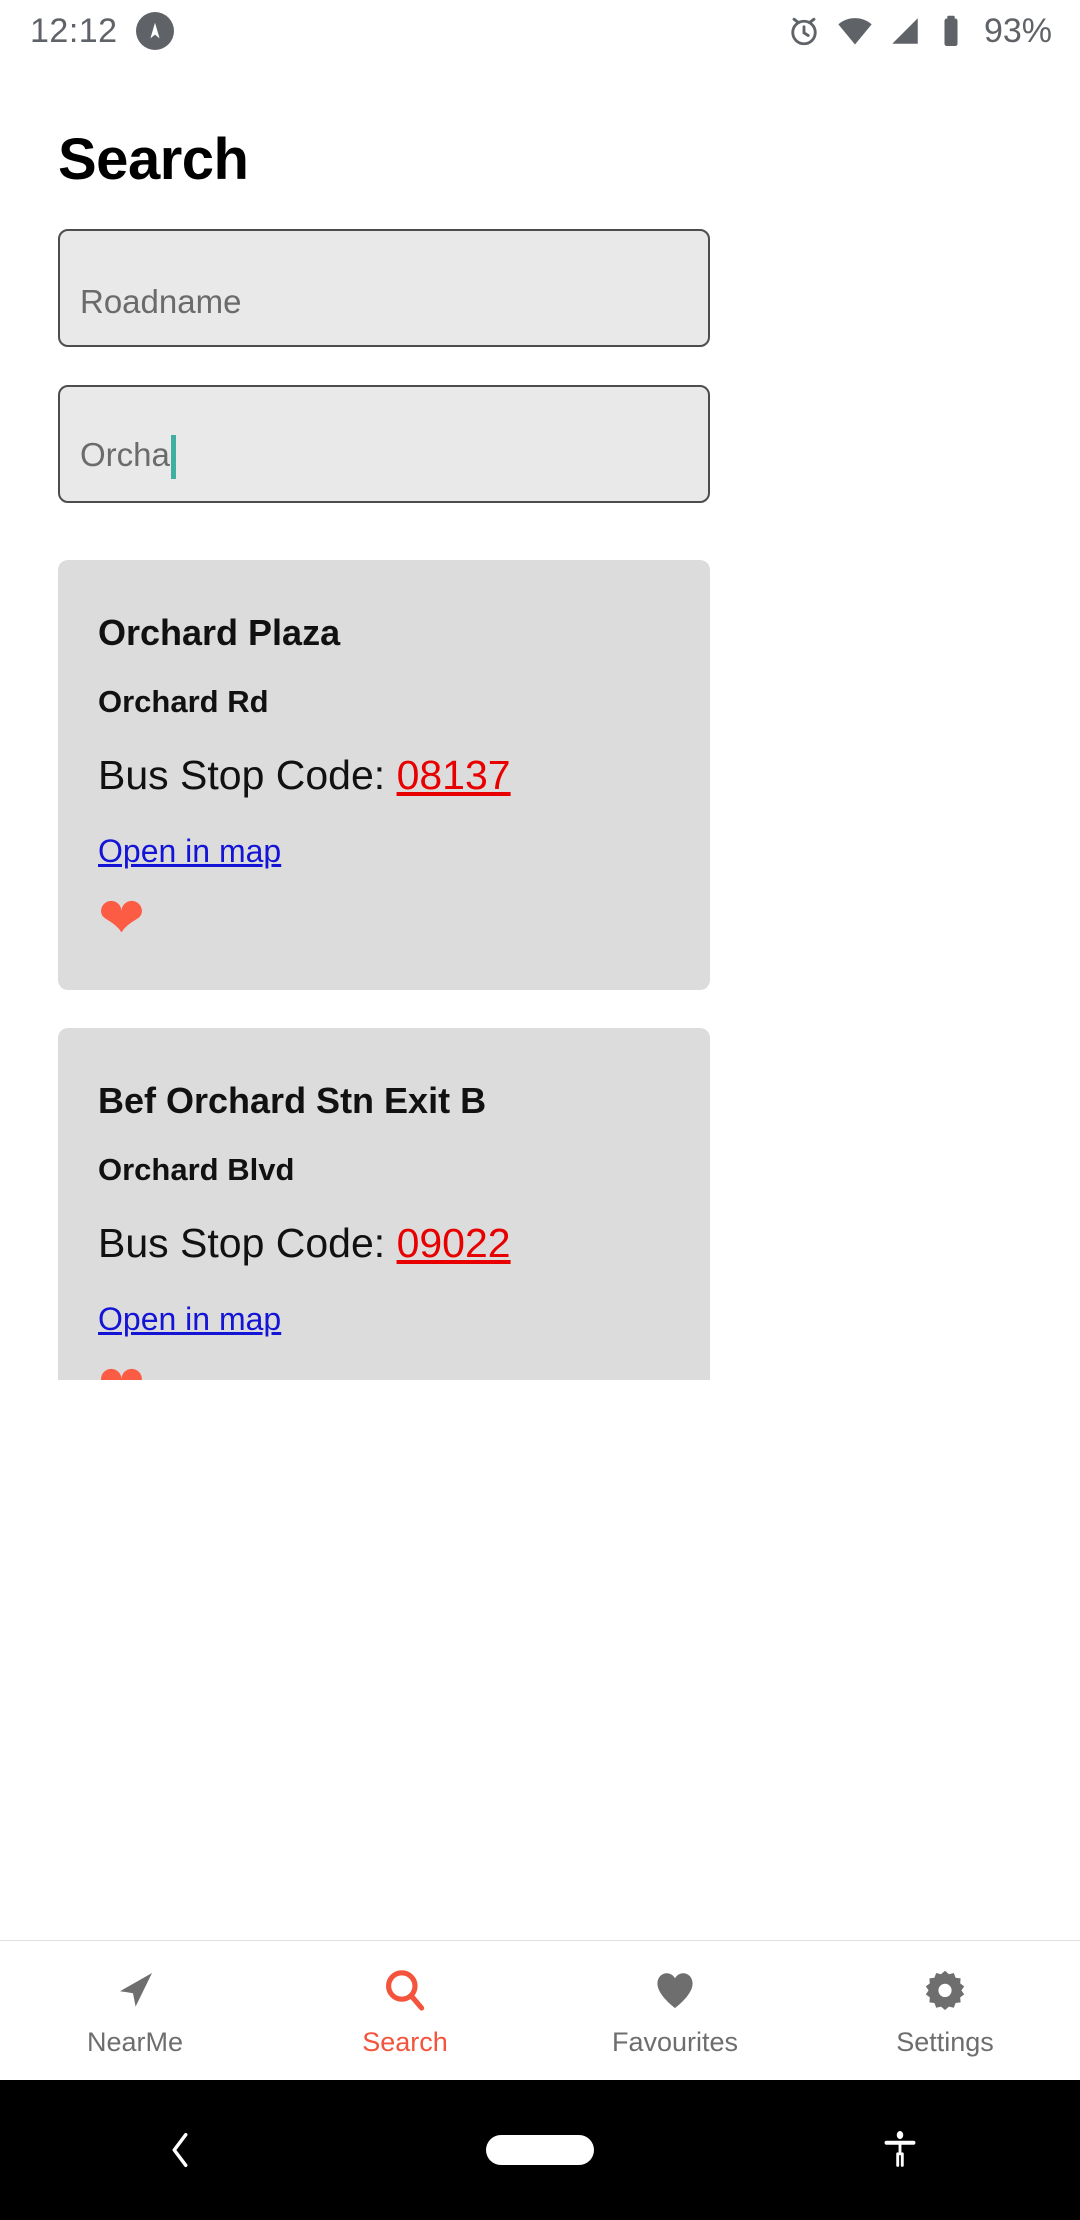 The height and width of the screenshot is (2220, 1080). Describe the element at coordinates (135, 1990) in the screenshot. I see `navigation-arrow-icon` at that location.